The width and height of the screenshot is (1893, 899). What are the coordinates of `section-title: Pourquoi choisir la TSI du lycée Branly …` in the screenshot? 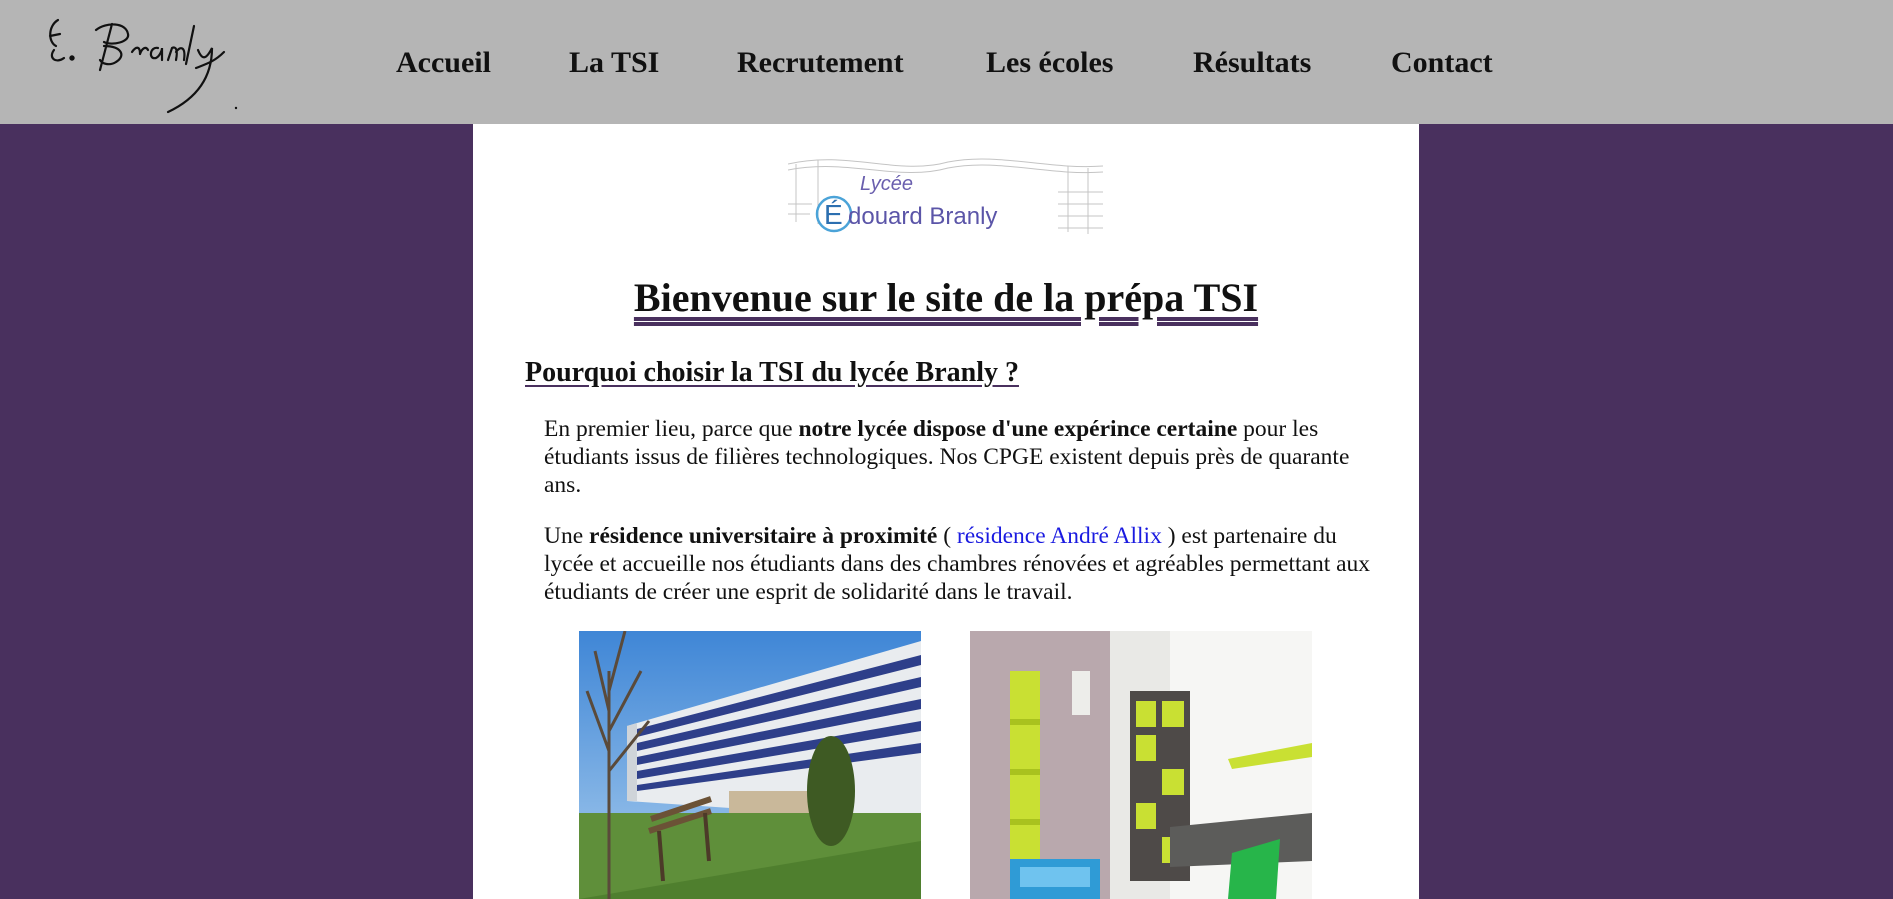 It's located at (772, 372).